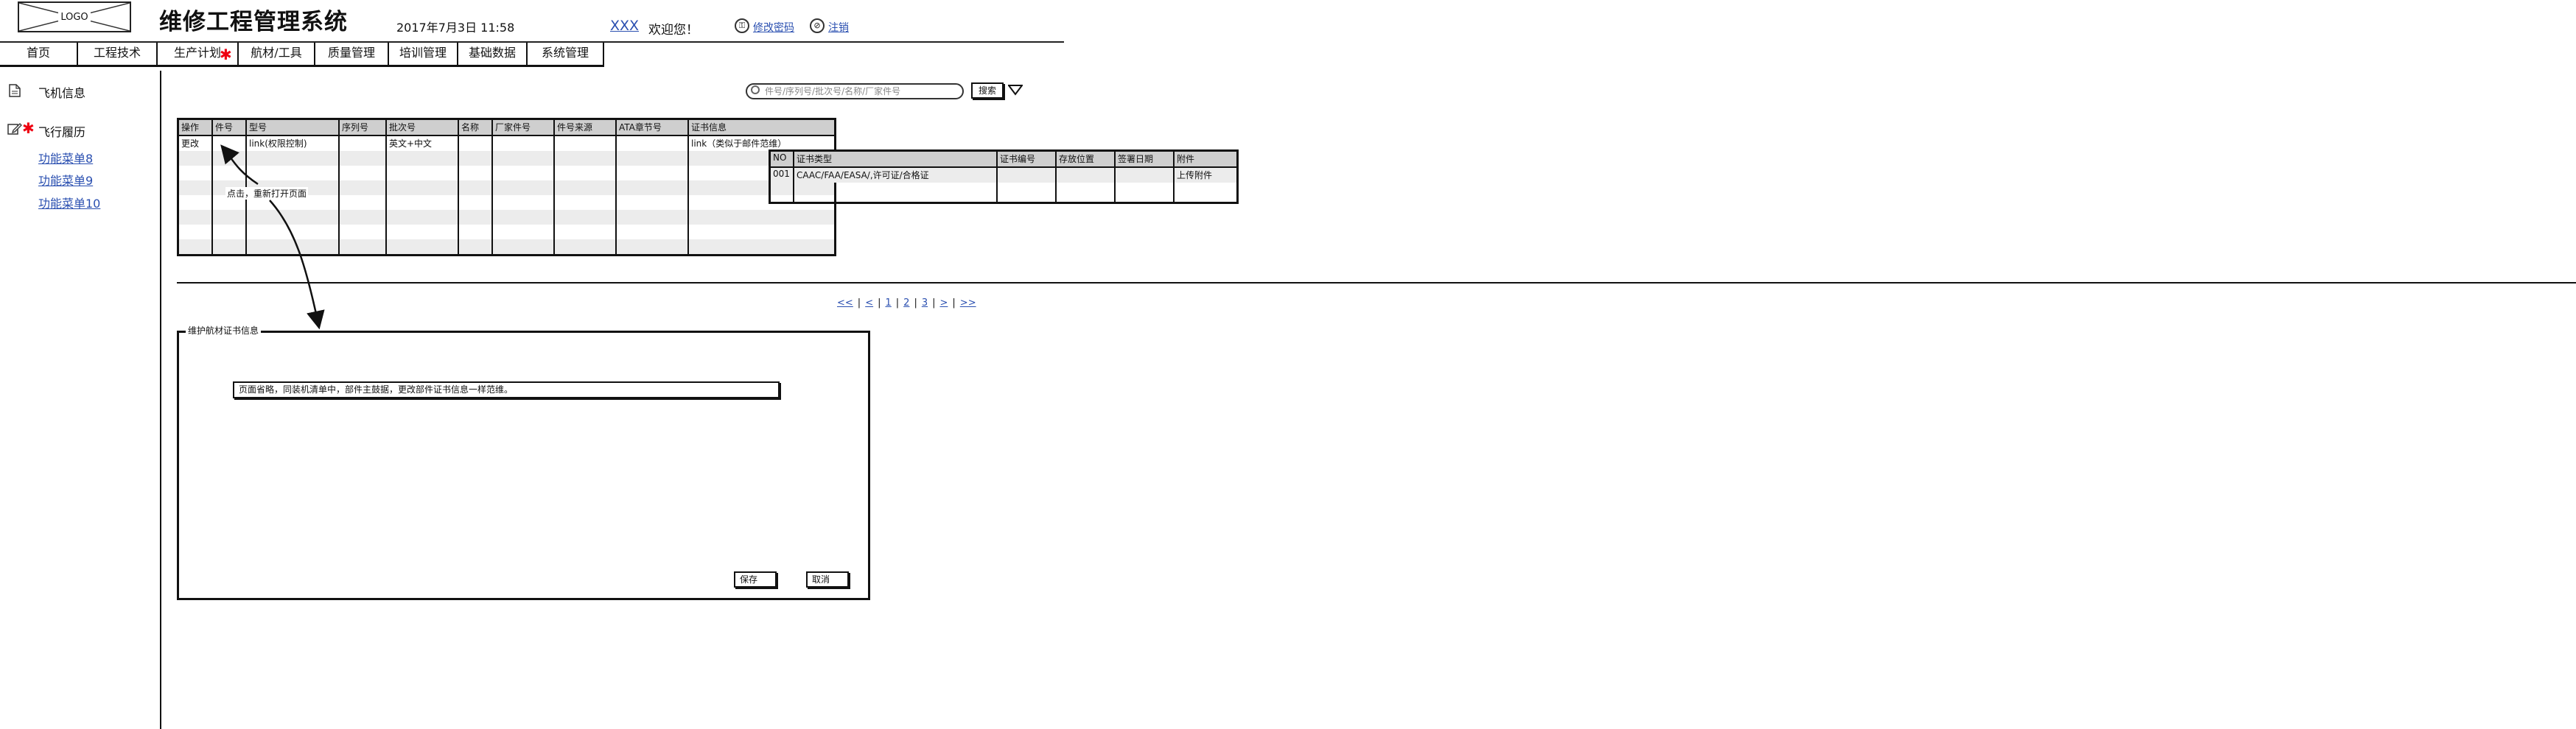  I want to click on col-header-part-source: 件号来源, so click(585, 127).